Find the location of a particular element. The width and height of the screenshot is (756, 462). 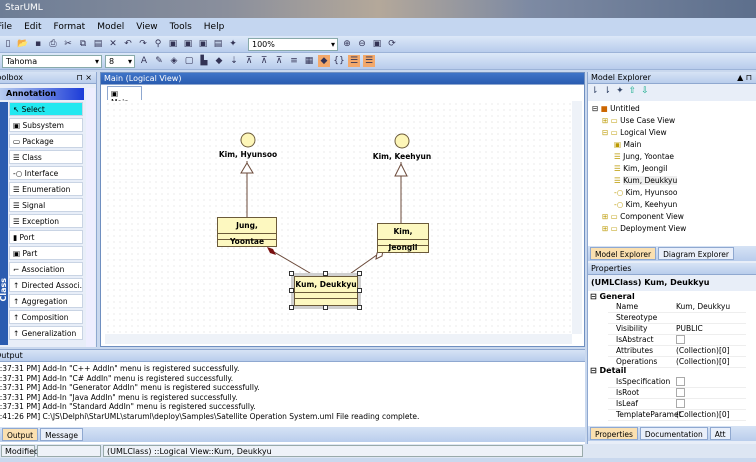

menu-view: View is located at coordinates (146, 29).